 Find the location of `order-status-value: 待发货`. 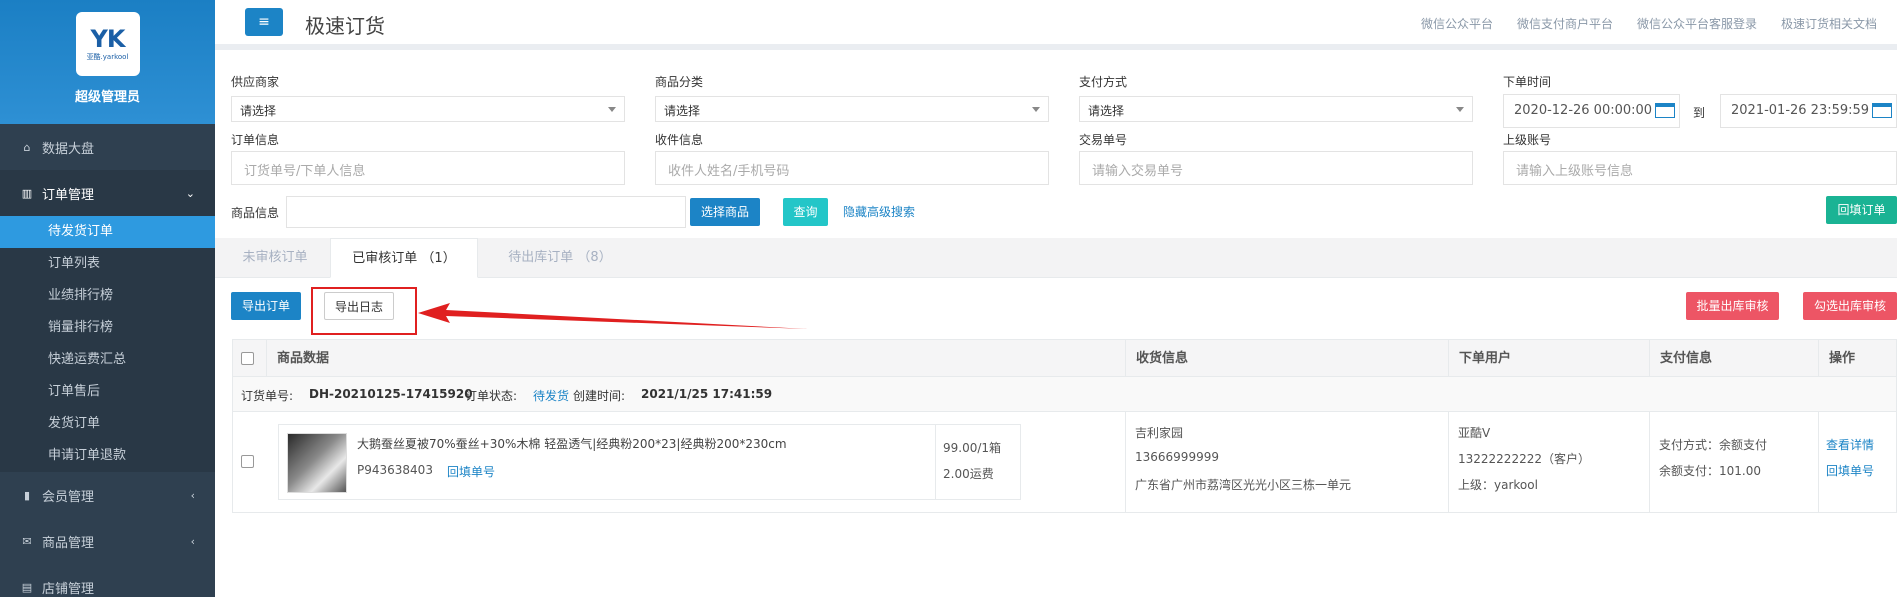

order-status-value: 待发货 is located at coordinates (551, 396).